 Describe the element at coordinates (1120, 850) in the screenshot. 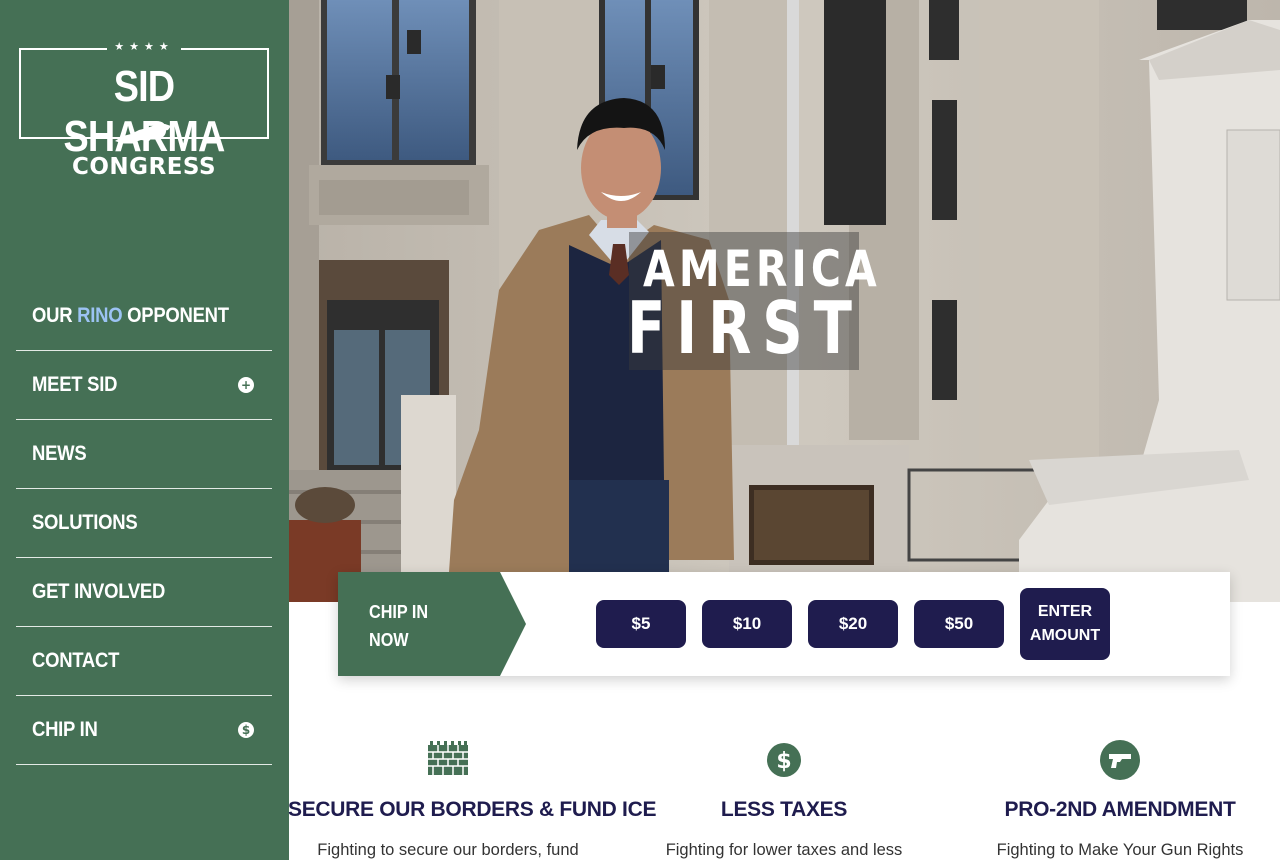

I see `issue-text: Fighting to Make Your Gun Rights` at that location.